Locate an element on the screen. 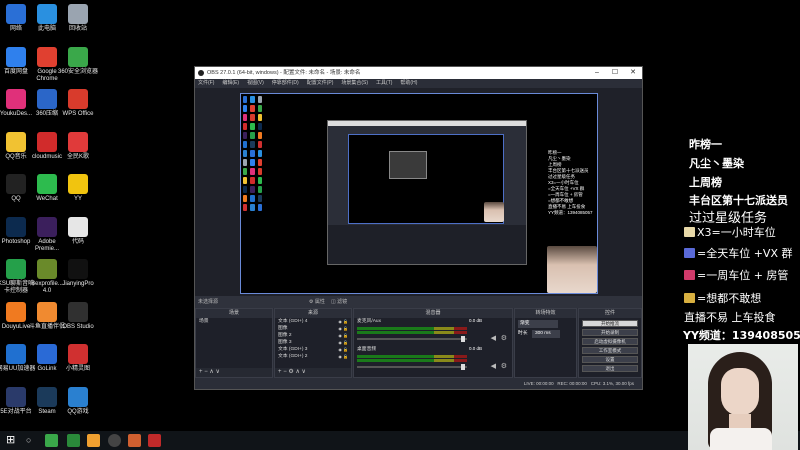 Image resolution: width=800 pixels, height=450 pixels. golink-icon is located at coordinates (47, 354).